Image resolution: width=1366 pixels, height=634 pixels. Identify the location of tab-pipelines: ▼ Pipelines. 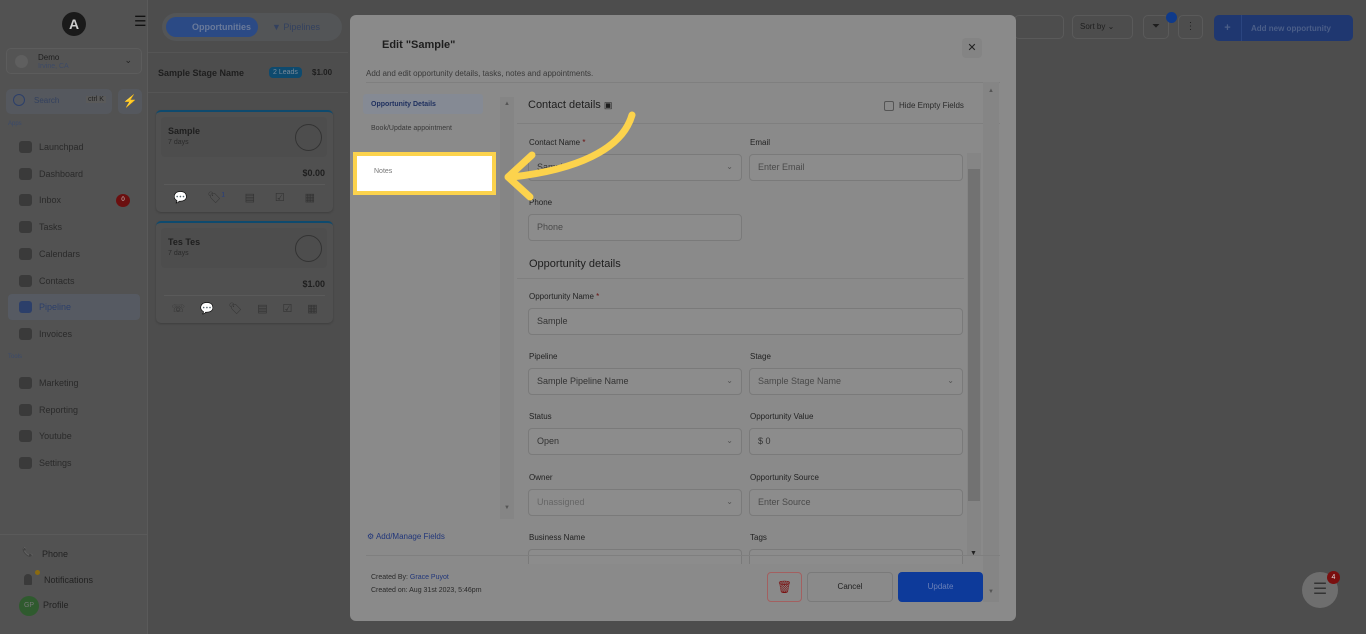
(296, 27).